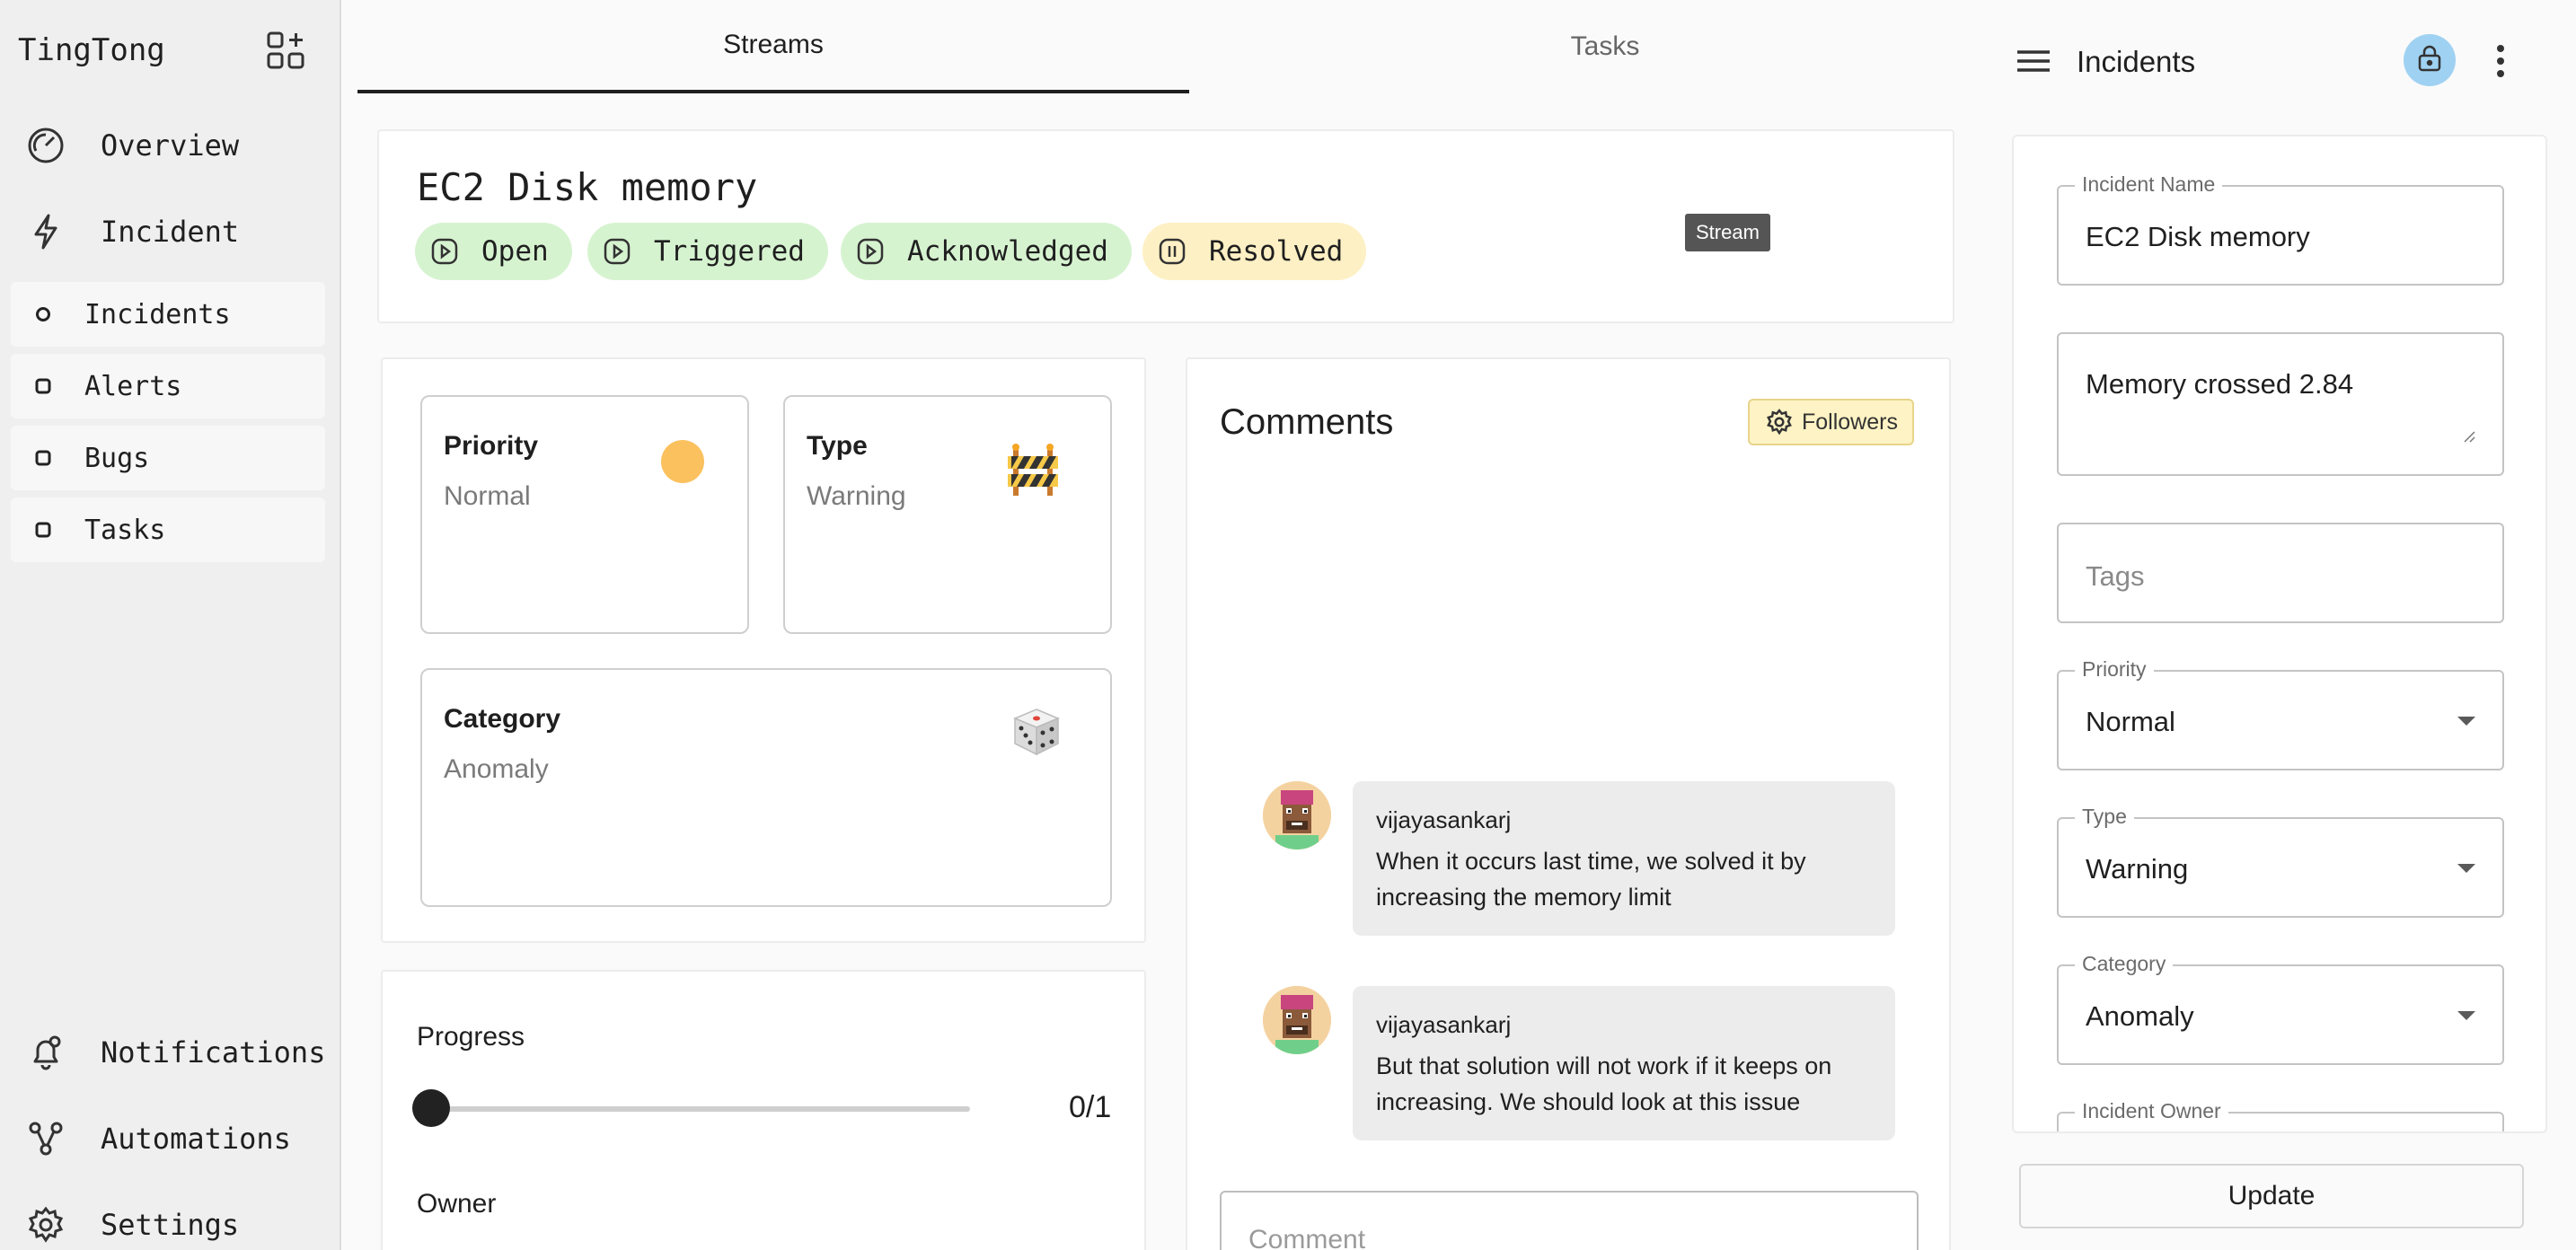 The image size is (2576, 1250). What do you see at coordinates (117, 458) in the screenshot?
I see `sidebar-item-label: Bugs` at bounding box center [117, 458].